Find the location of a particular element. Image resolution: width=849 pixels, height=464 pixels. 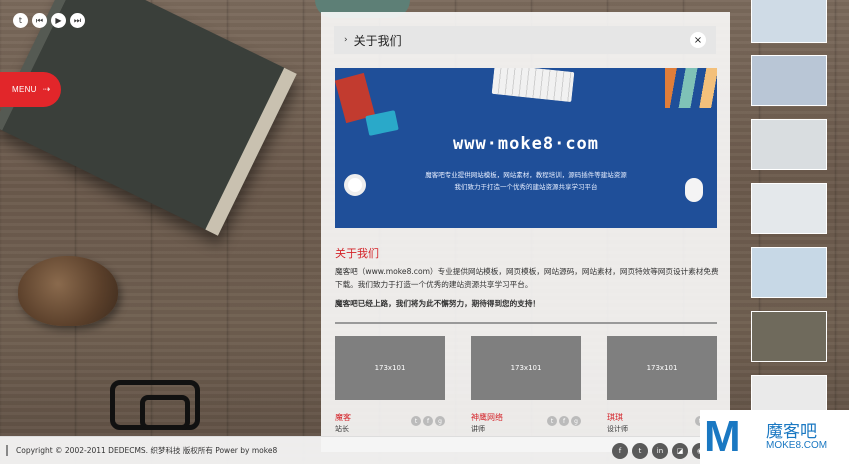

section-tagline: 魔客吧已经上路，我们将为此不懈努力，期待得到您的支持！ is located at coordinates (438, 303).